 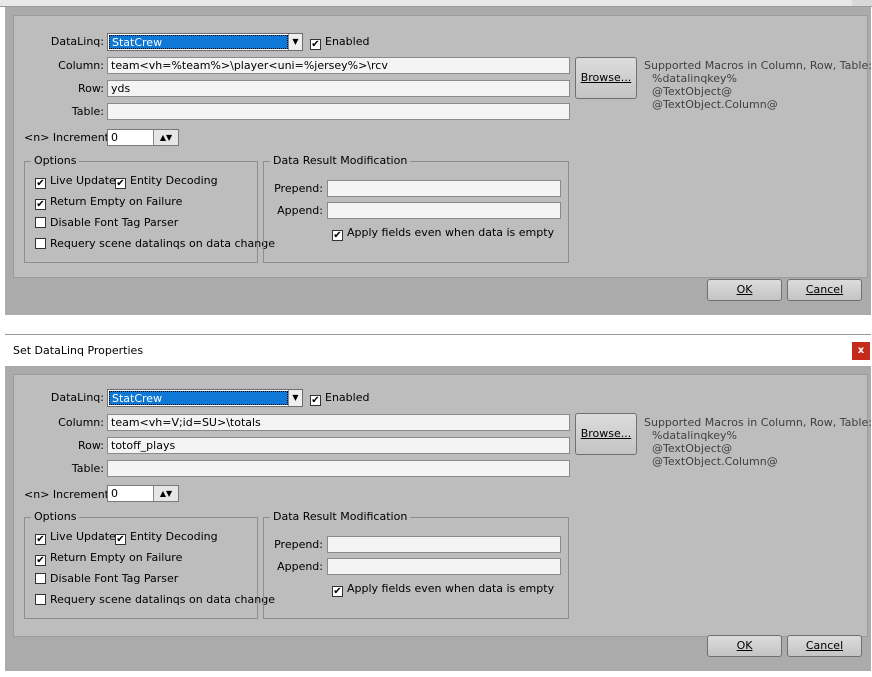 I want to click on previous-dialog-titlebar-edge, so click(x=436, y=3).